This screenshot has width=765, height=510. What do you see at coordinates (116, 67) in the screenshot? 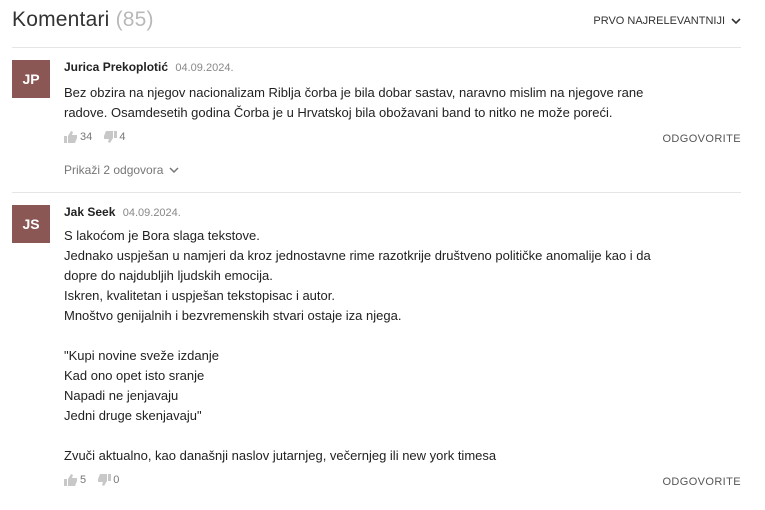
I see `comment-author: Jurica Prekoplotić` at bounding box center [116, 67].